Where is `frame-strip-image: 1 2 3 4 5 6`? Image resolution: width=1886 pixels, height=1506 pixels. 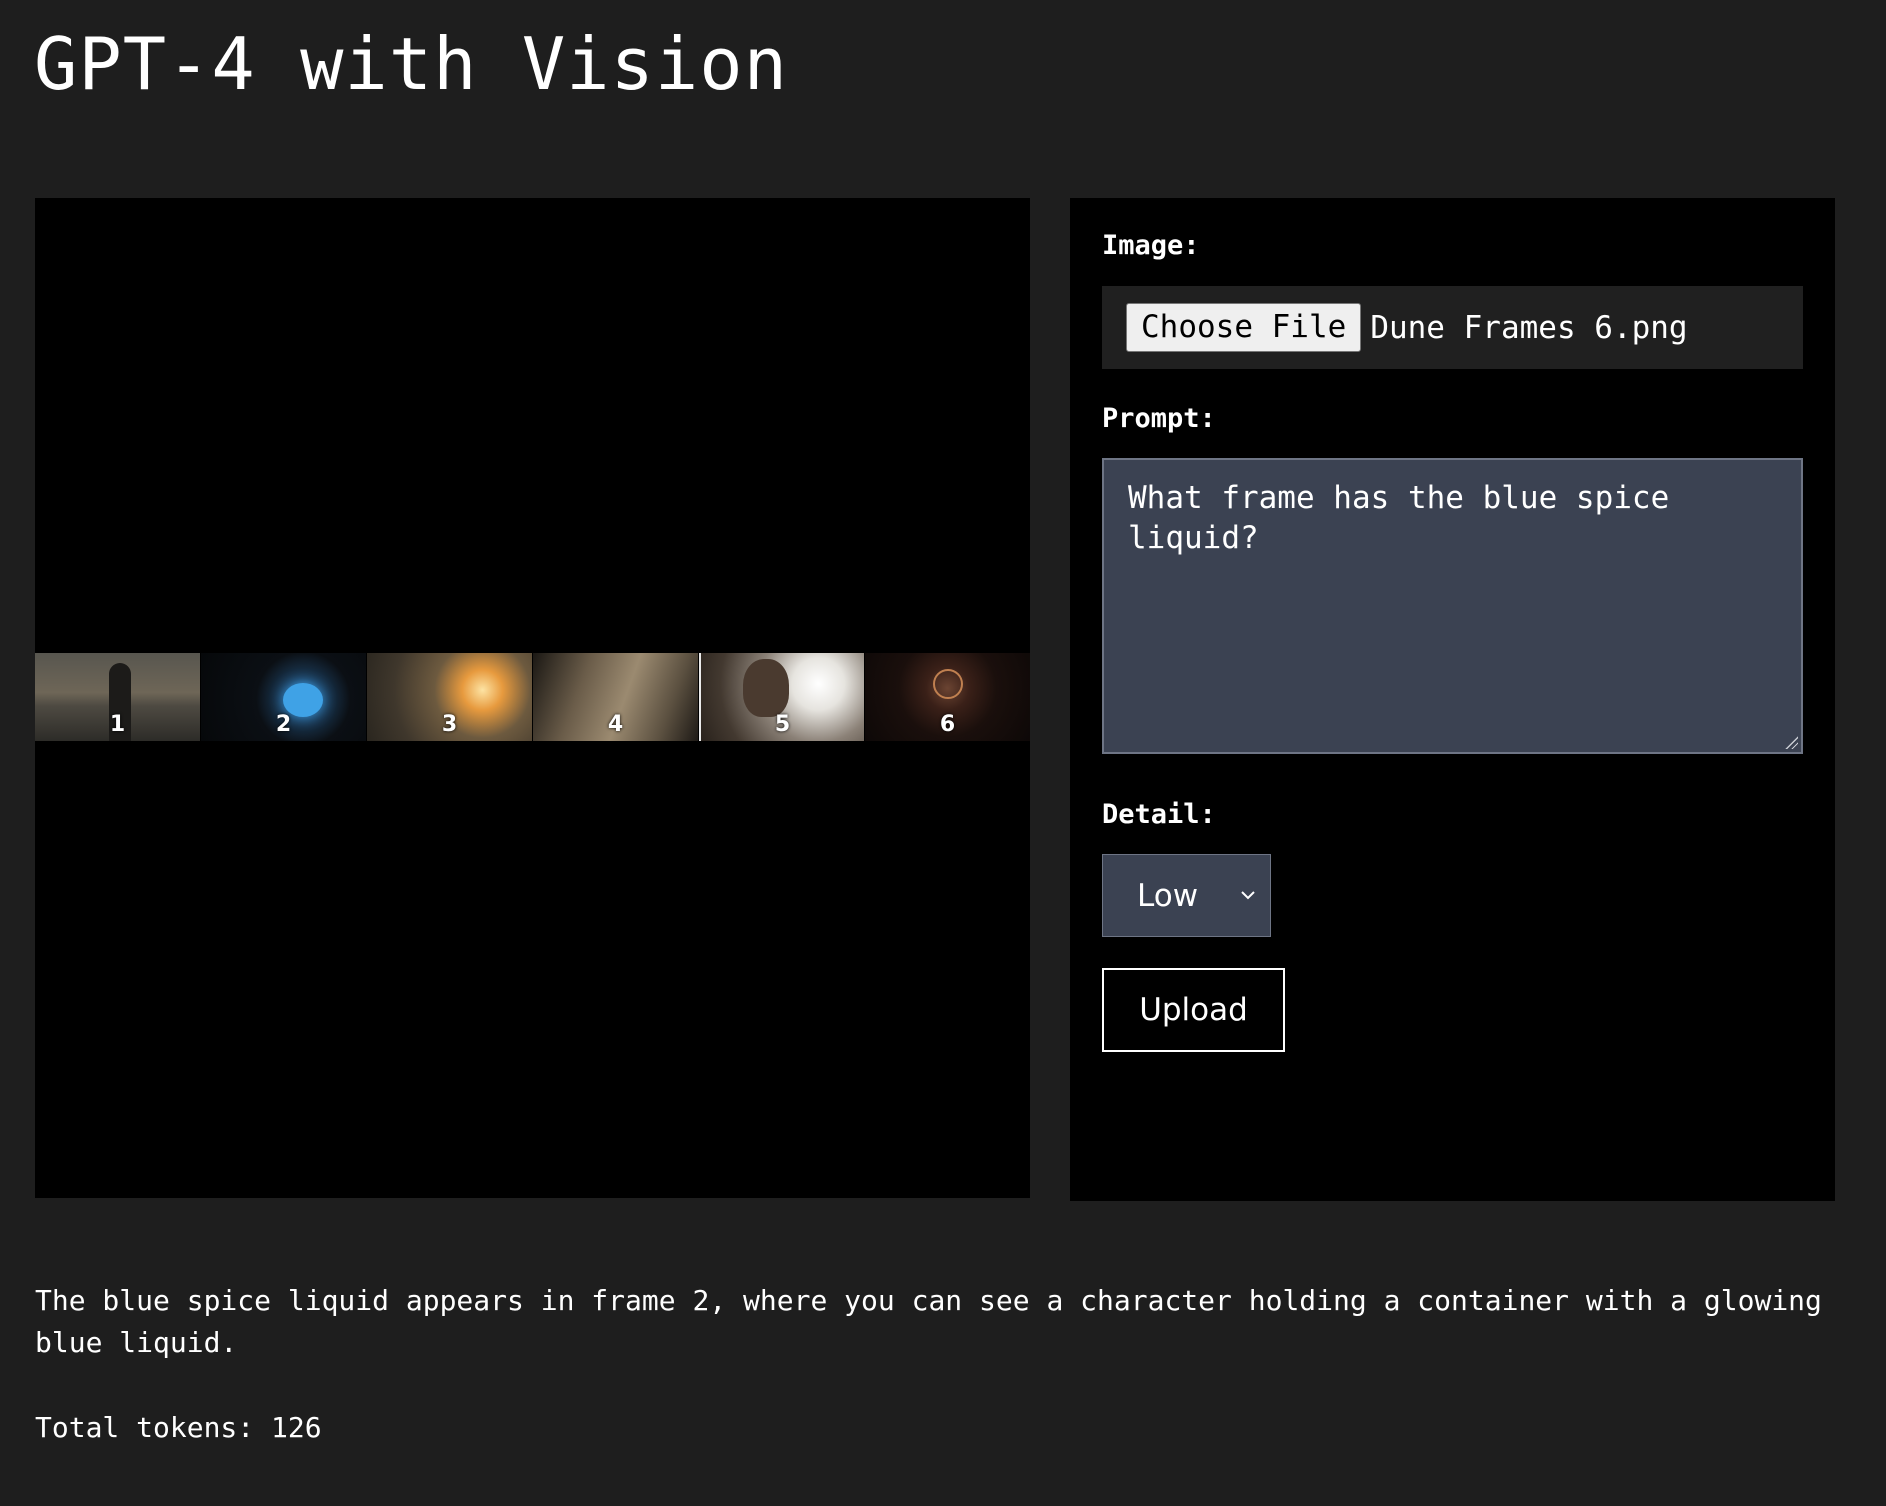
frame-strip-image: 1 2 3 4 5 6 is located at coordinates (532, 697).